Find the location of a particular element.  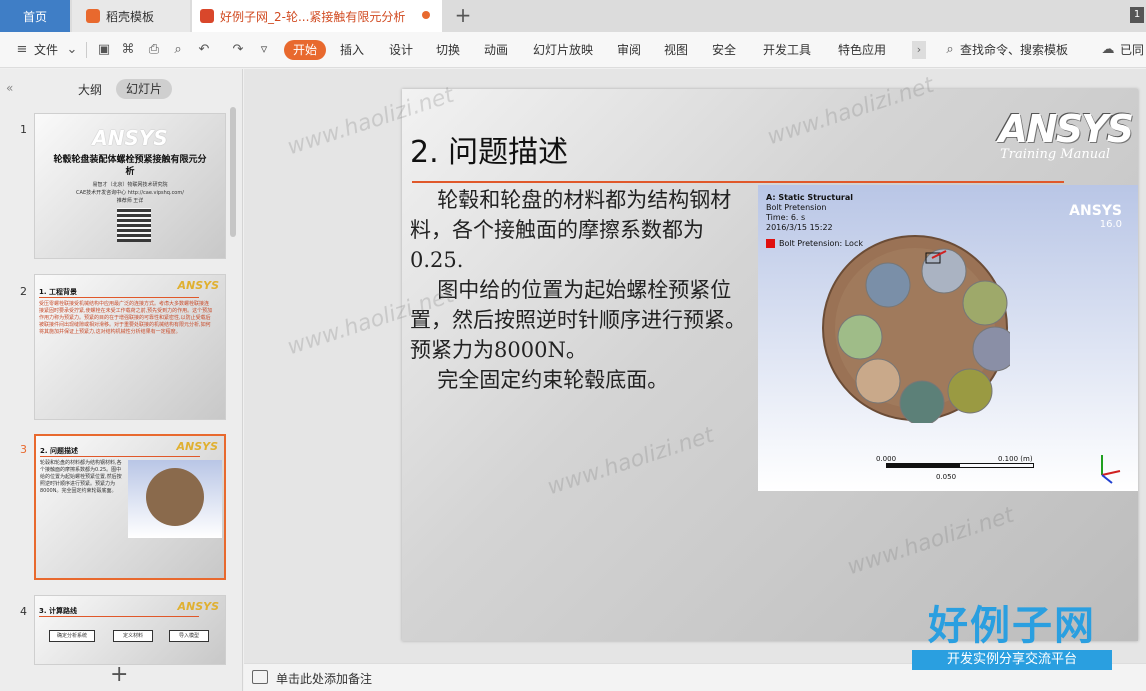

flow-step: 确定分析系统 is located at coordinates (72, 636).